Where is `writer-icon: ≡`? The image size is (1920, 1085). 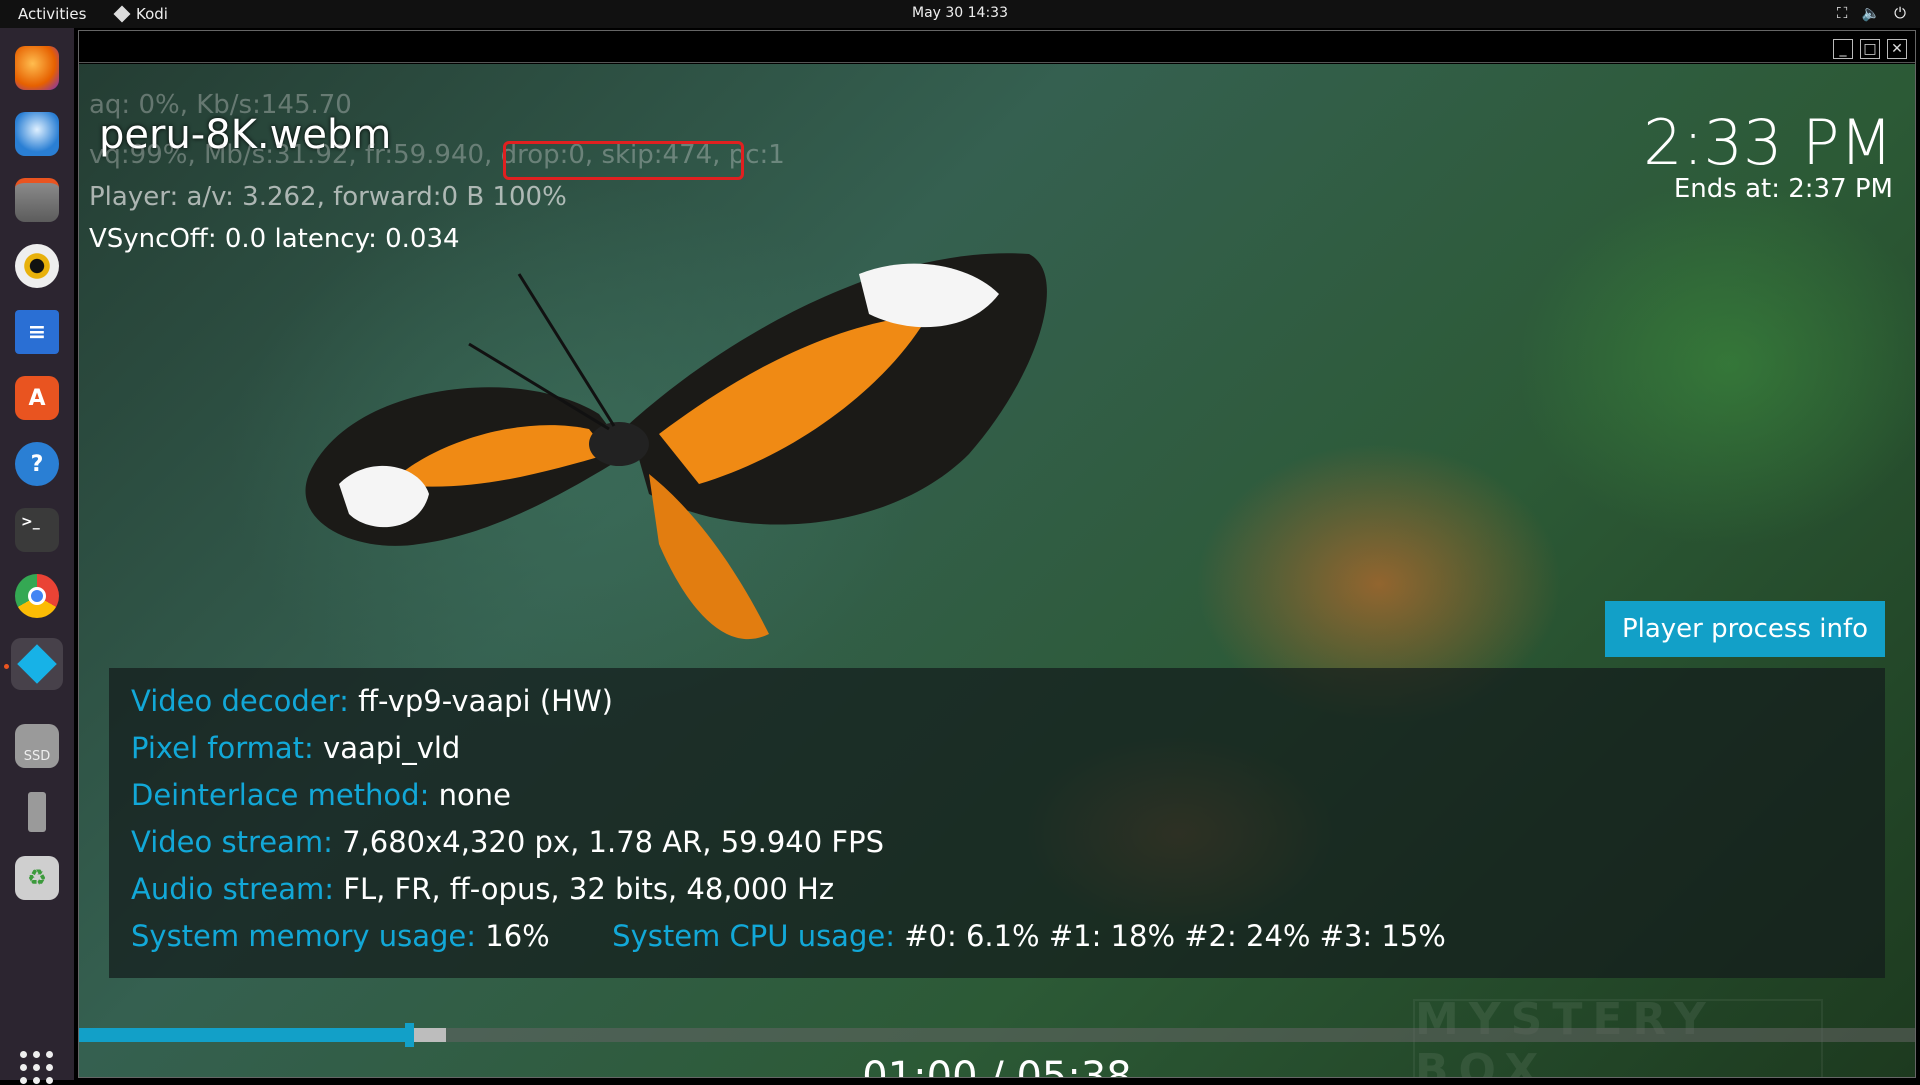 writer-icon: ≡ is located at coordinates (37, 332).